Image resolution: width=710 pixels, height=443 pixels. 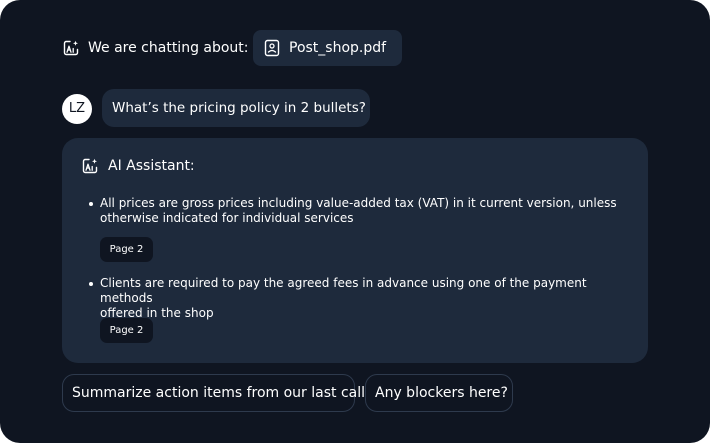 I want to click on attached-file-chip: Post_shop.pdf, so click(x=327, y=48).